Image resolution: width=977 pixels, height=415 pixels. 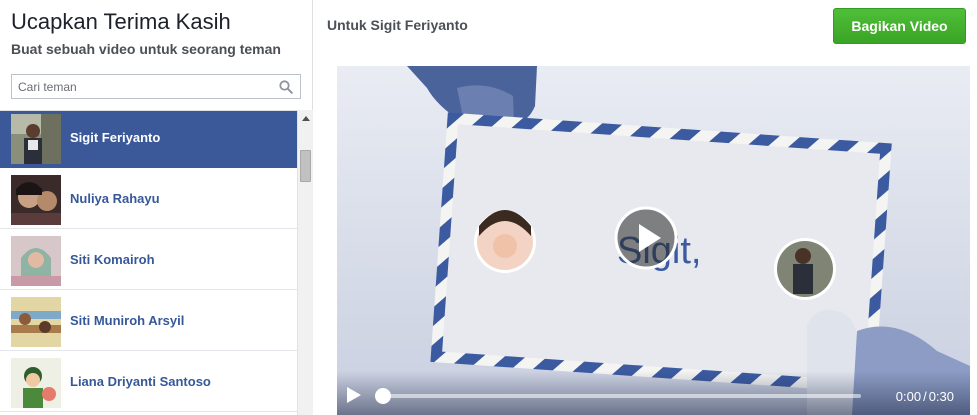 What do you see at coordinates (112, 259) in the screenshot?
I see `friend-name: Siti Komairoh` at bounding box center [112, 259].